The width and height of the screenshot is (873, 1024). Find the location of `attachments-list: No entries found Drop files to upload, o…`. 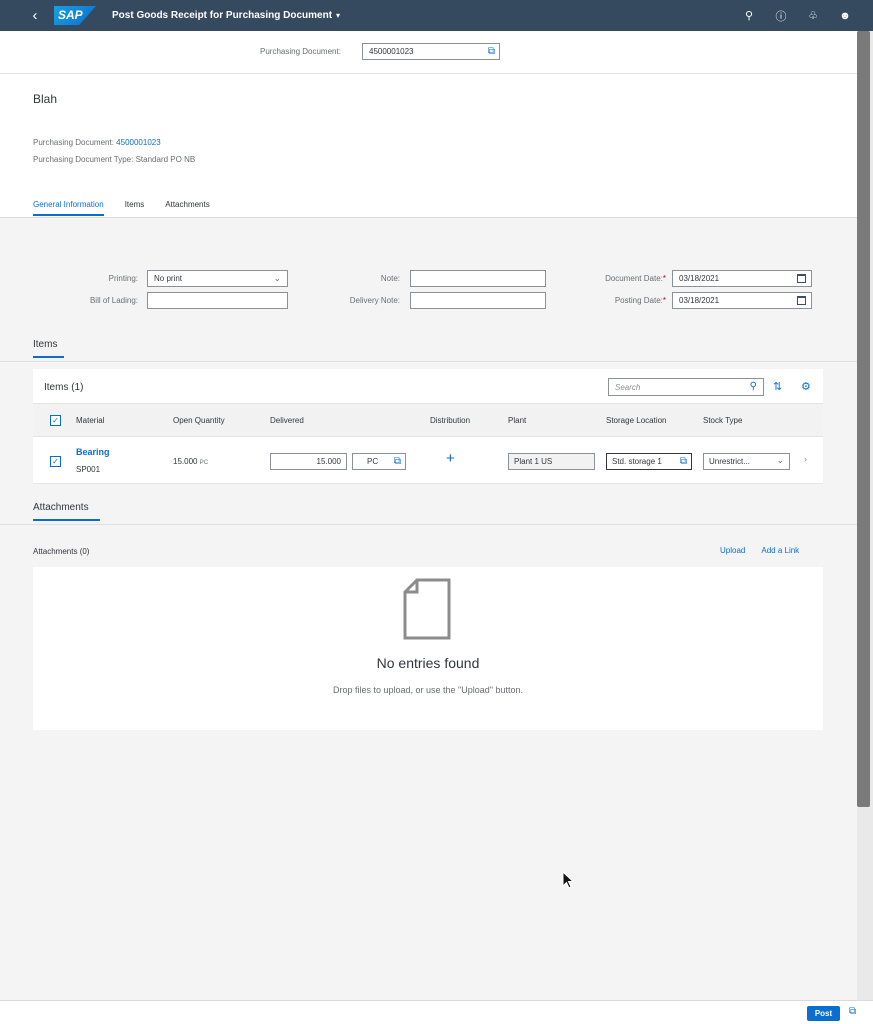

attachments-list: No entries found Drop files to upload, o… is located at coordinates (428, 648).